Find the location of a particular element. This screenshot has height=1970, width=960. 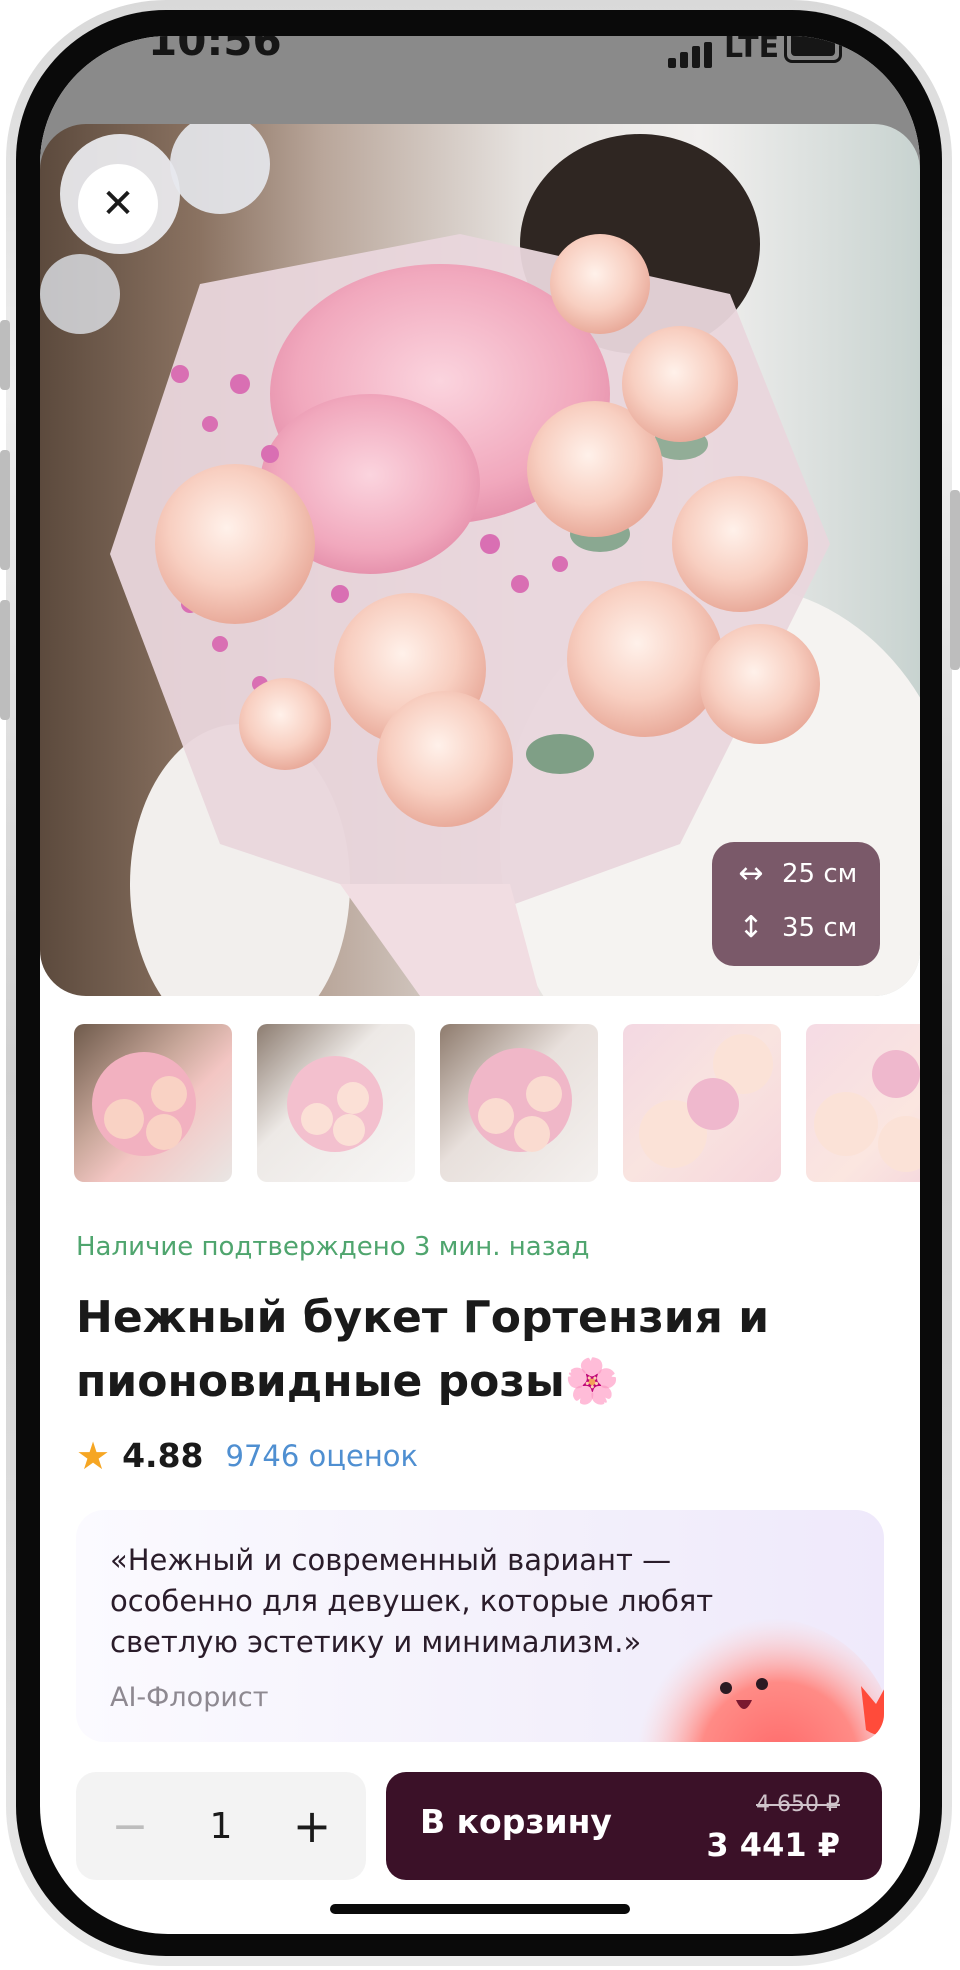

signal-icon is located at coordinates (690, 55).